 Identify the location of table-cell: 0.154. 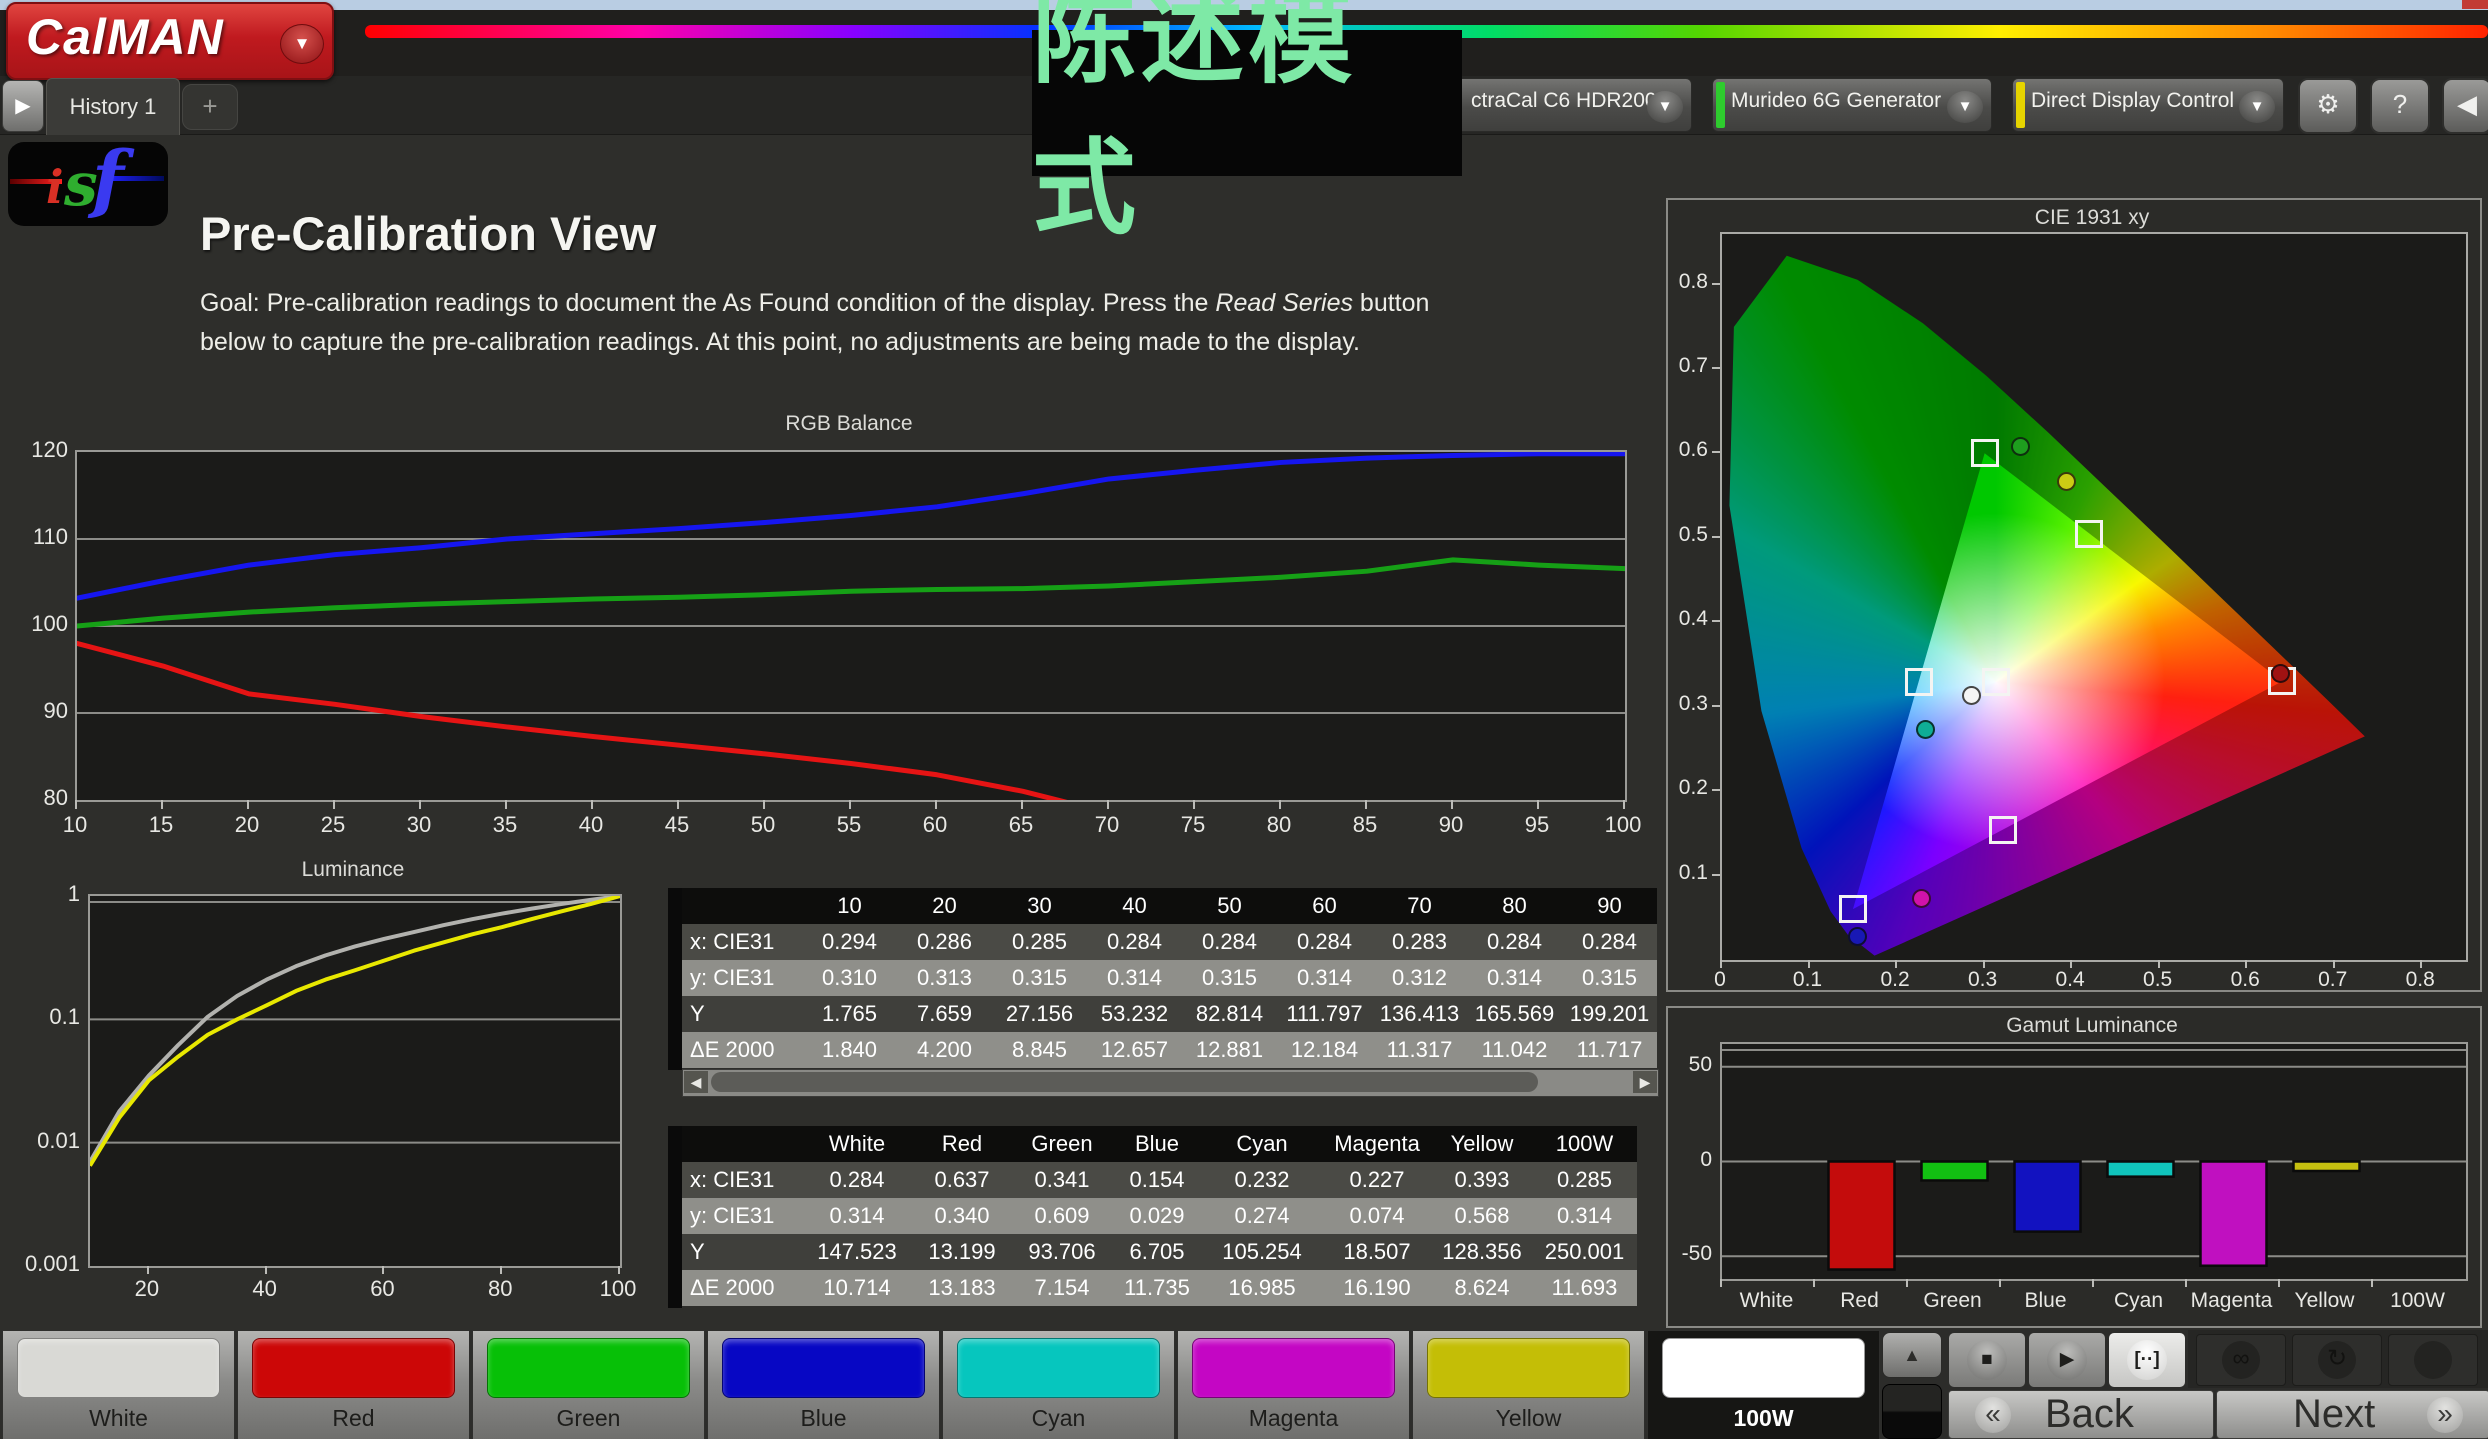
(1157, 1180).